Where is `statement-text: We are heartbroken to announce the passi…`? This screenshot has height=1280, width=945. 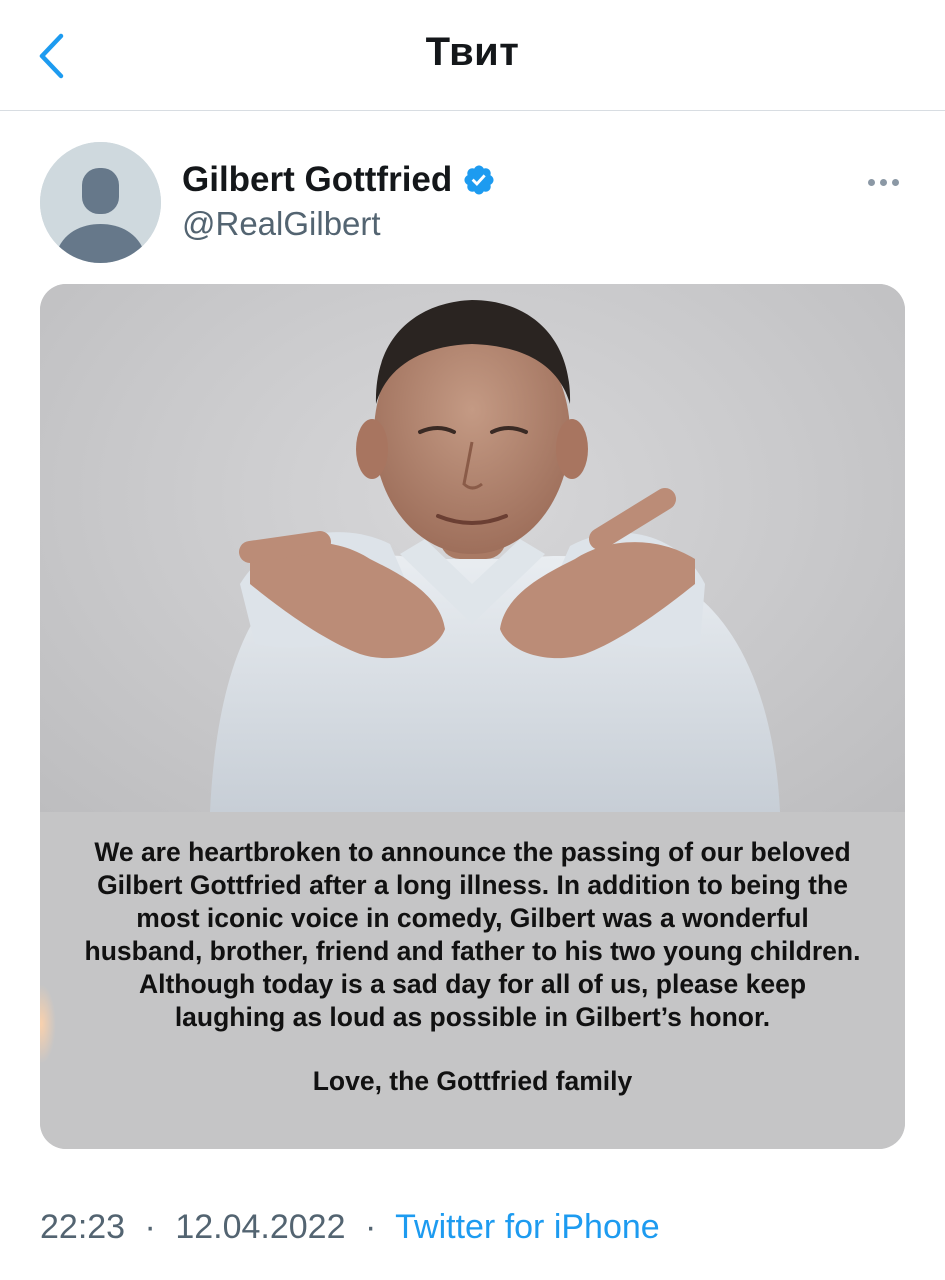
statement-text: We are heartbroken to announce the passi… is located at coordinates (472, 934).